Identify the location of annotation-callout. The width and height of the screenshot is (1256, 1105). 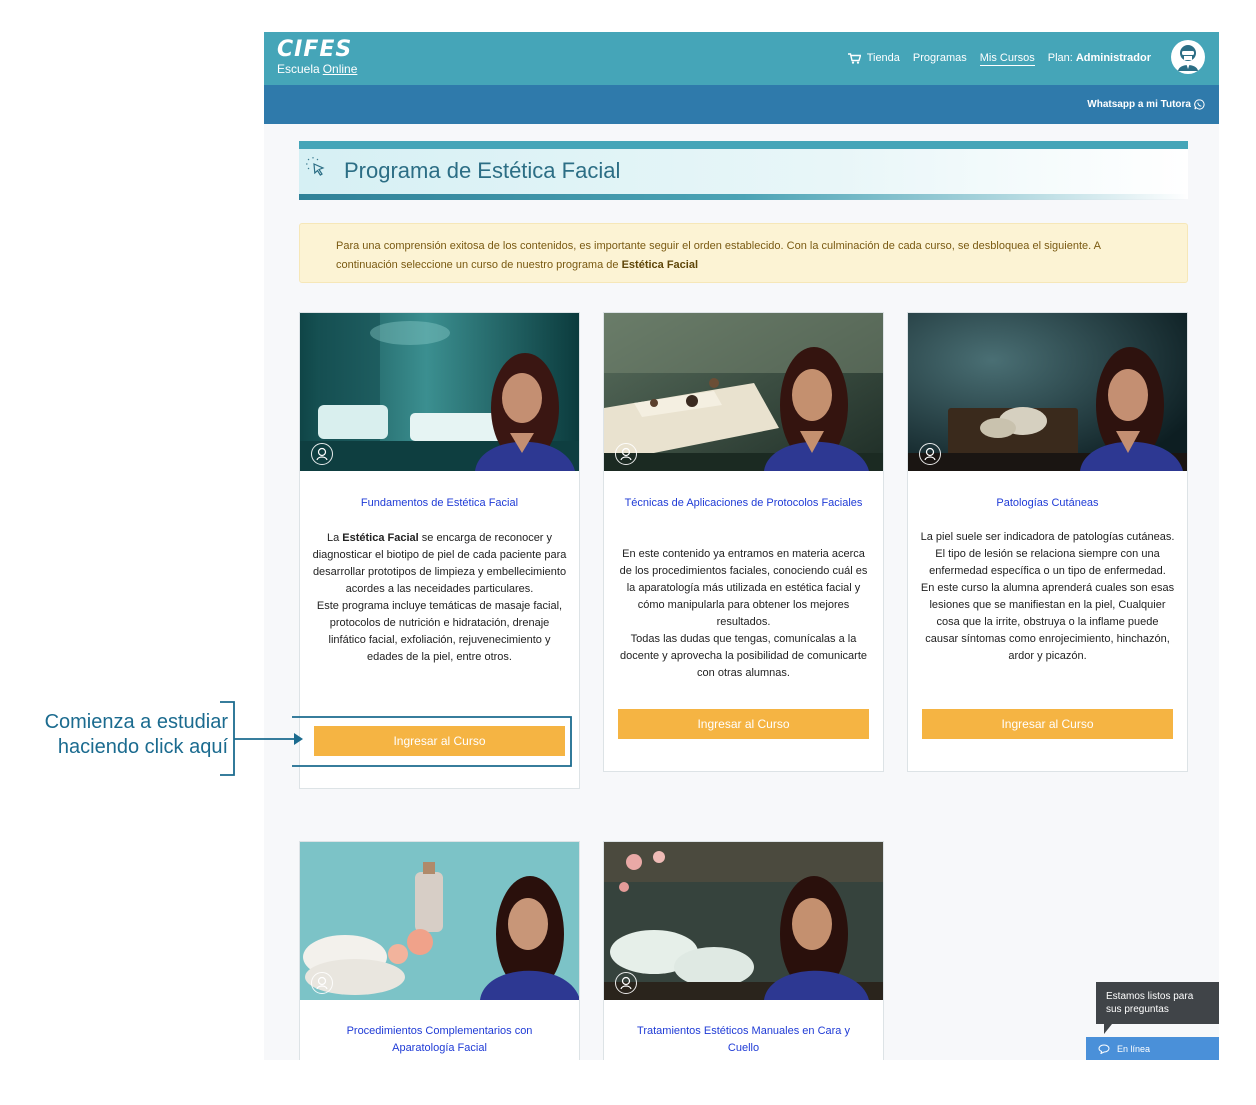
(396, 738).